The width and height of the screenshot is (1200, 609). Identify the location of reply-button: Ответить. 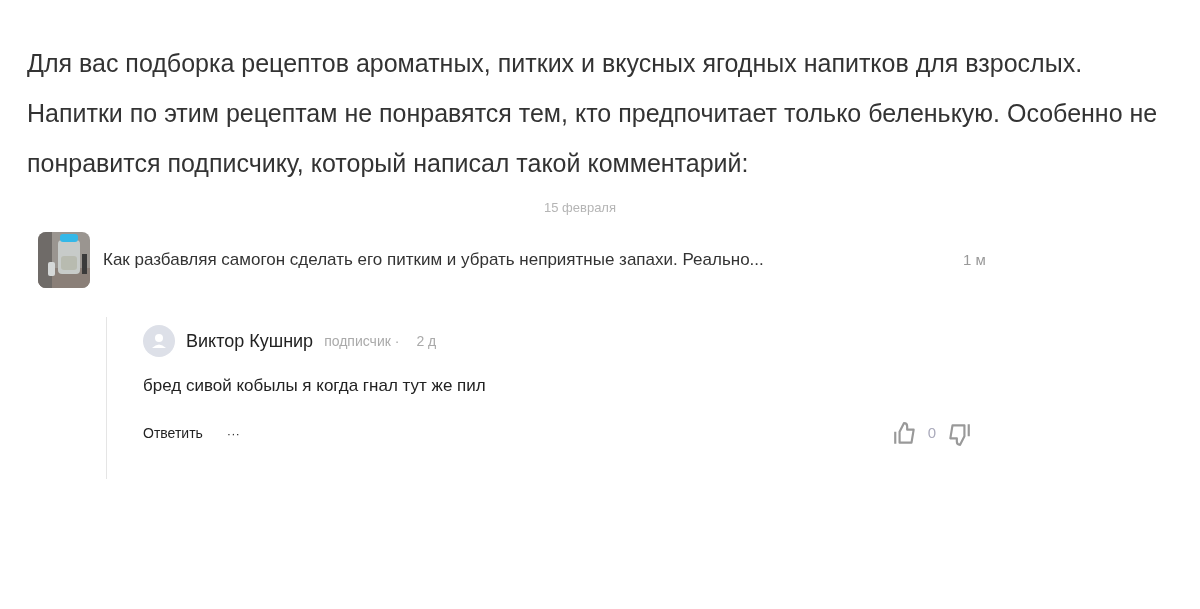
(173, 433).